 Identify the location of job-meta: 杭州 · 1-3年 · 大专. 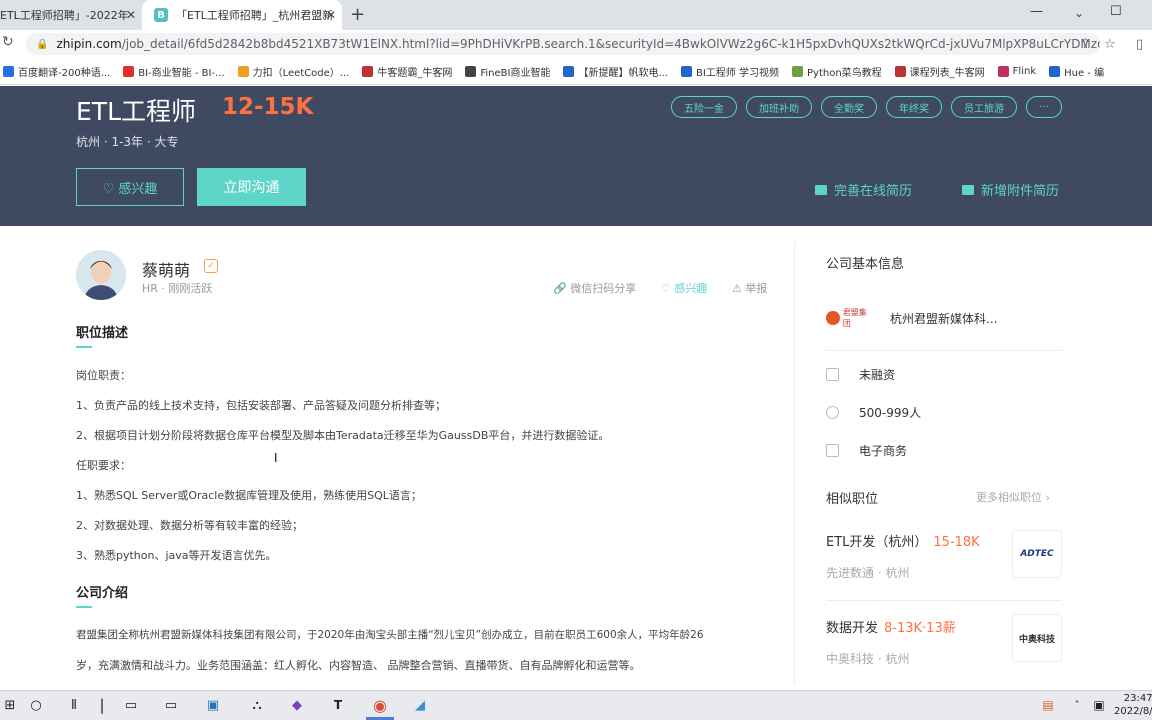
(127, 142).